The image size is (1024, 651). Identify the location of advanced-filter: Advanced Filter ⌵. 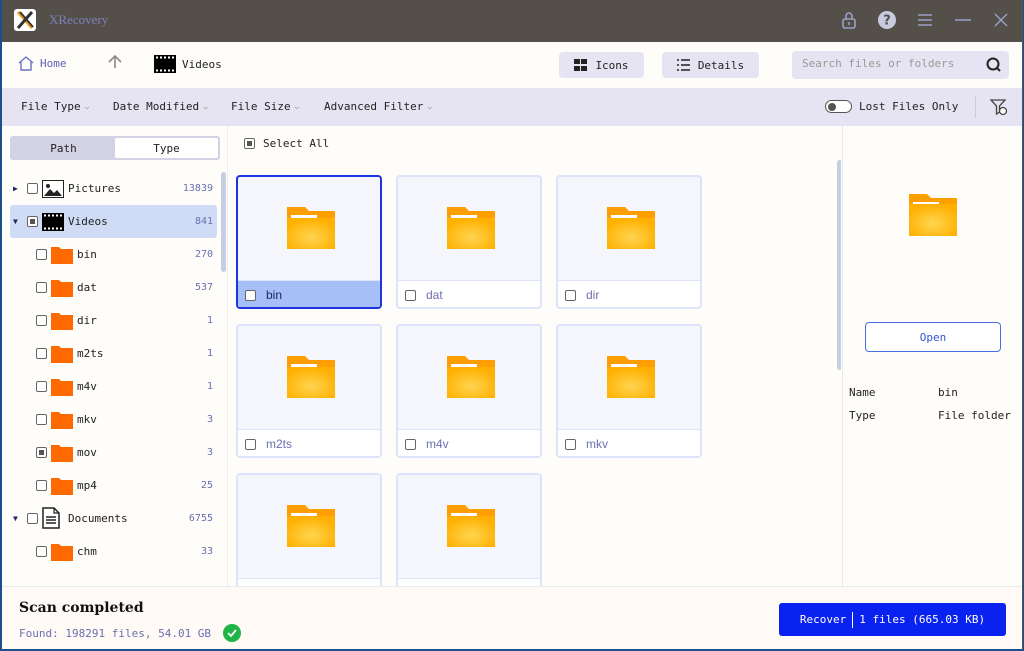
(378, 106).